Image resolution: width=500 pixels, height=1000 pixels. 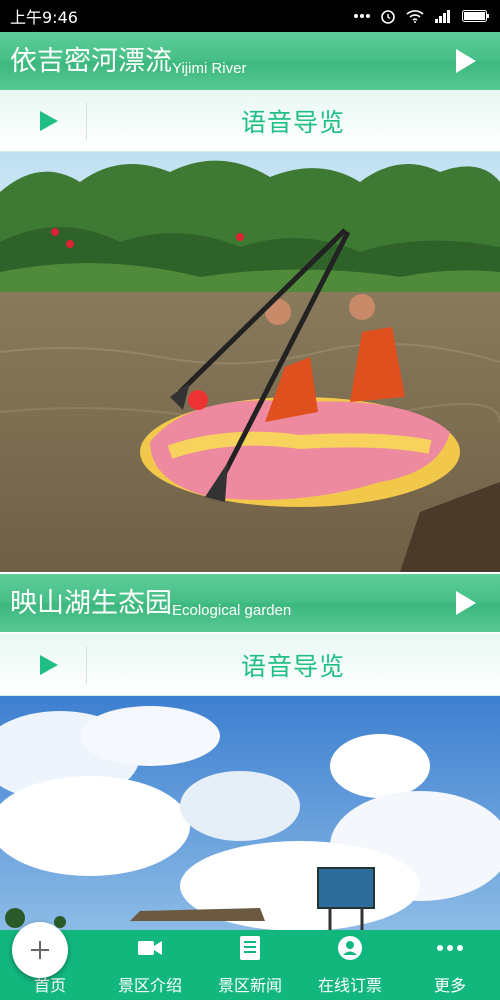 I want to click on nav-label: 更多, so click(x=449, y=985).